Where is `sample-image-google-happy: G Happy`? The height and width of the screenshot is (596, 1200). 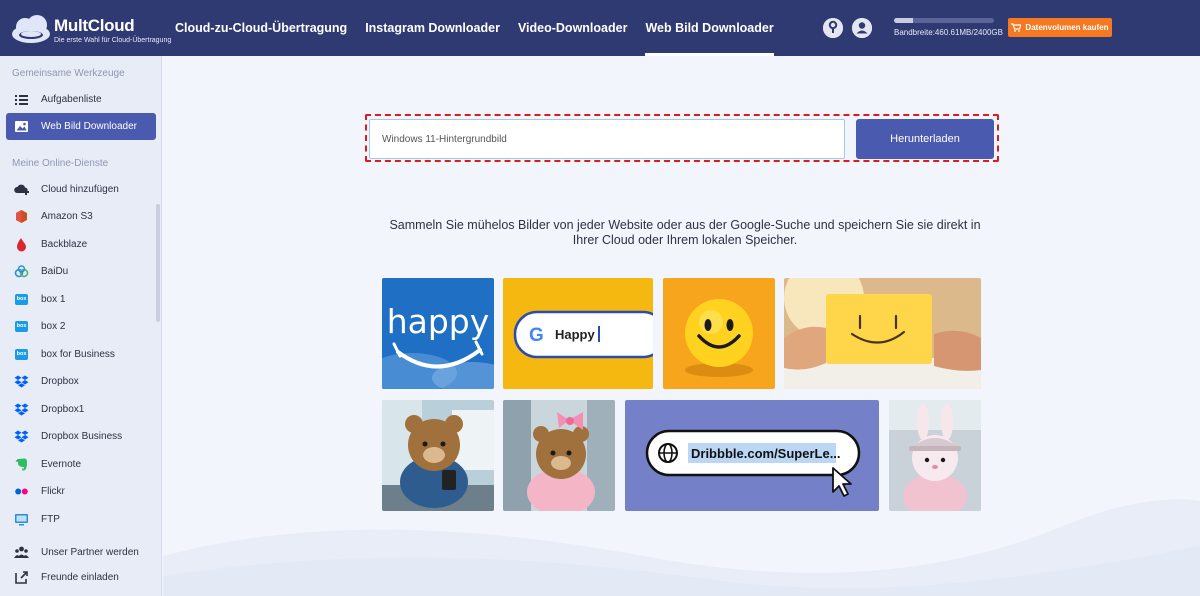 sample-image-google-happy: G Happy is located at coordinates (578, 333).